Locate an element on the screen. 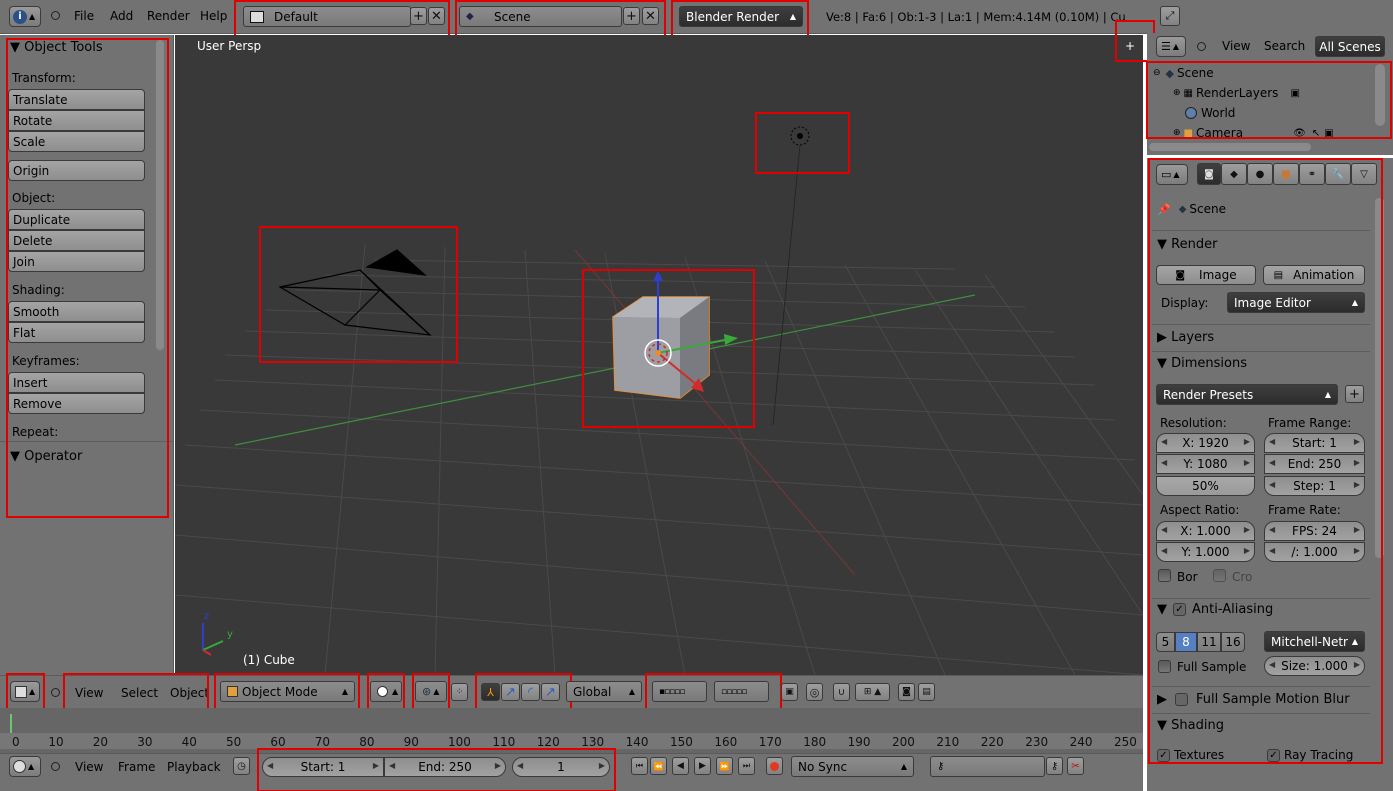 Image resolution: width=1393 pixels, height=791 pixels. resolution-y-field: ◀ Y: 1080 ▶ is located at coordinates (1205, 464).